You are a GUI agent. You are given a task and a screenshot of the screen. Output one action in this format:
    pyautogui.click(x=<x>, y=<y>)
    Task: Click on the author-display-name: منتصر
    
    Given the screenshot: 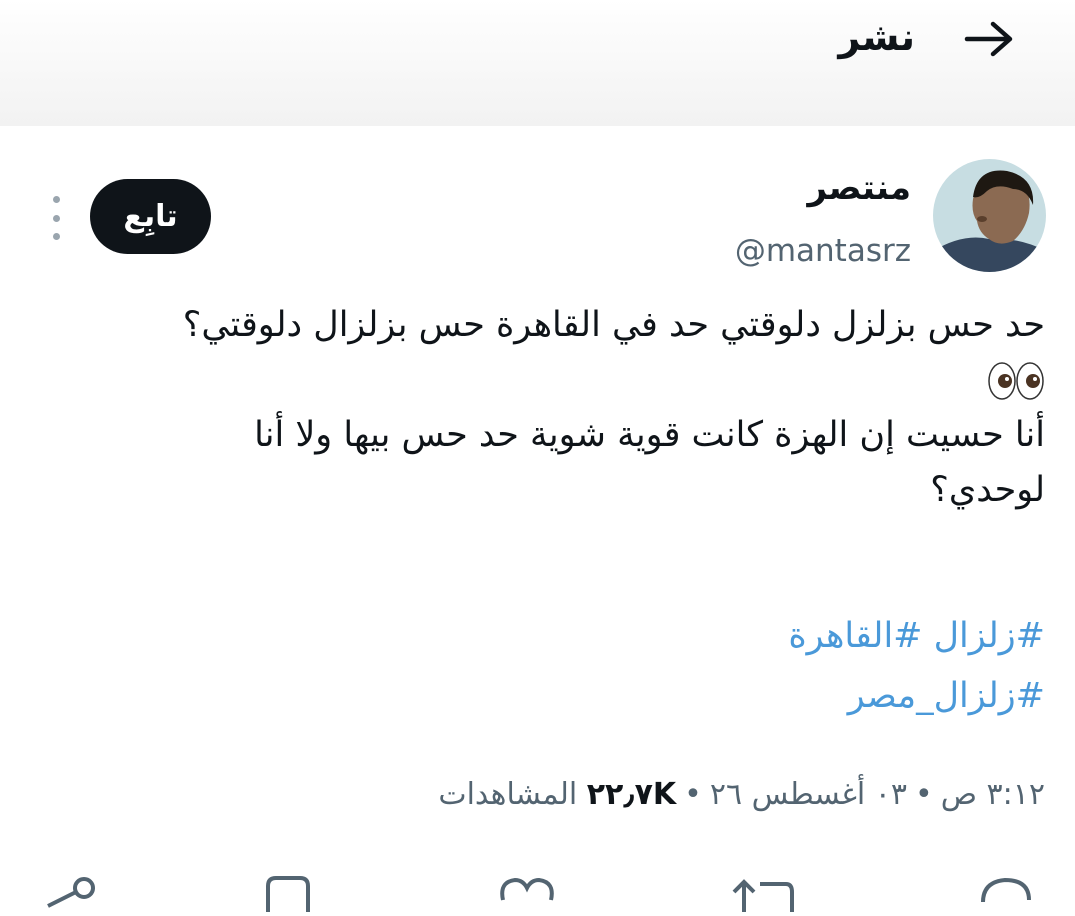 What is the action you would take?
    pyautogui.click(x=859, y=188)
    